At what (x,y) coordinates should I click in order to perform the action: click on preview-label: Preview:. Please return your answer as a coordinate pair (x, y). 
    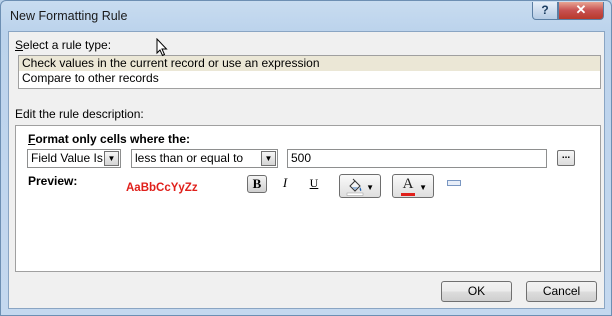
    Looking at the image, I should click on (53, 181).